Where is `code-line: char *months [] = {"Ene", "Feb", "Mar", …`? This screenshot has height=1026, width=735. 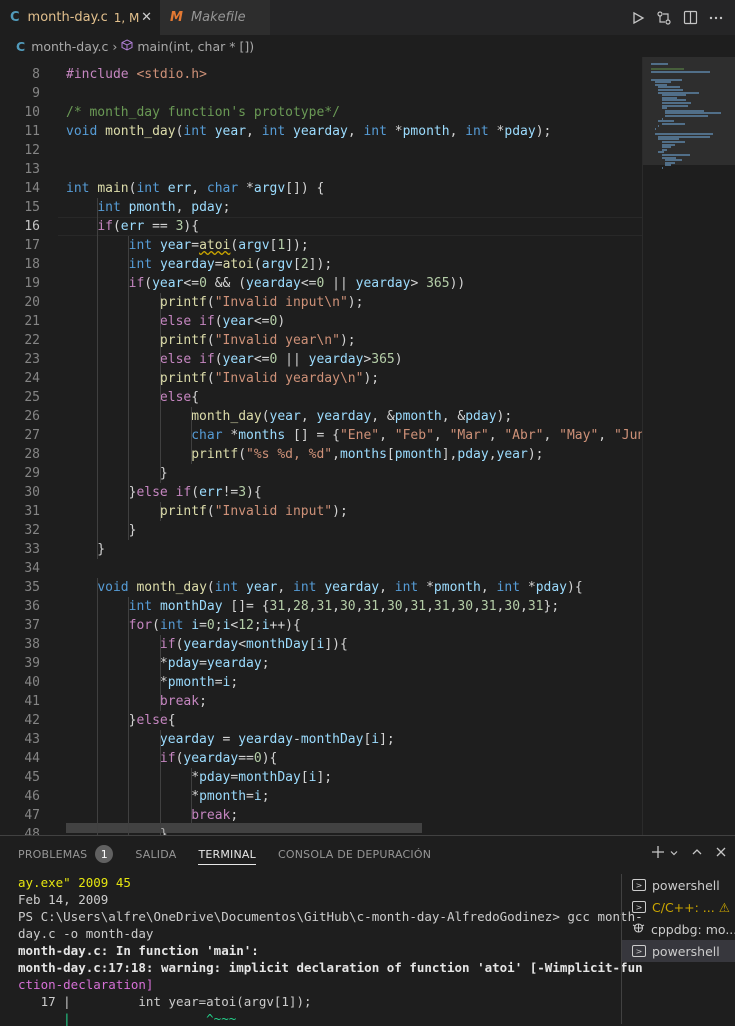
code-line: char *months [] = {"Ene", "Feb", "Mar", … is located at coordinates (354, 435).